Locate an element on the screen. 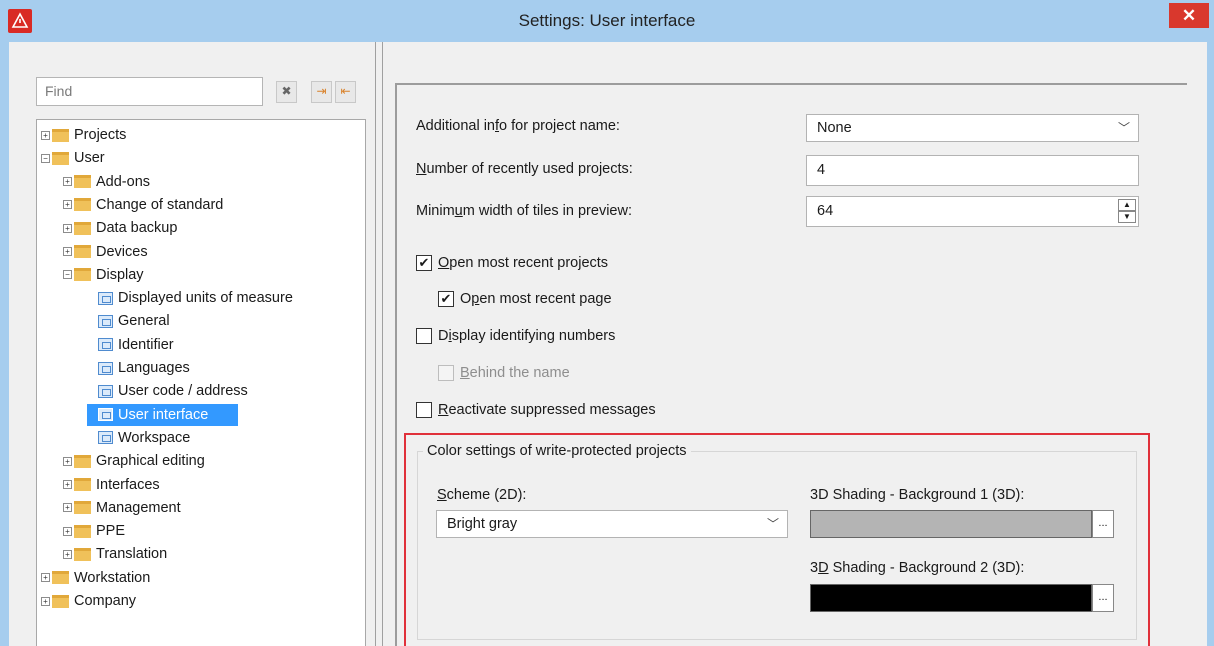 This screenshot has height=646, width=1214. tree-item-label: Displayed units of measure is located at coordinates (205, 298).